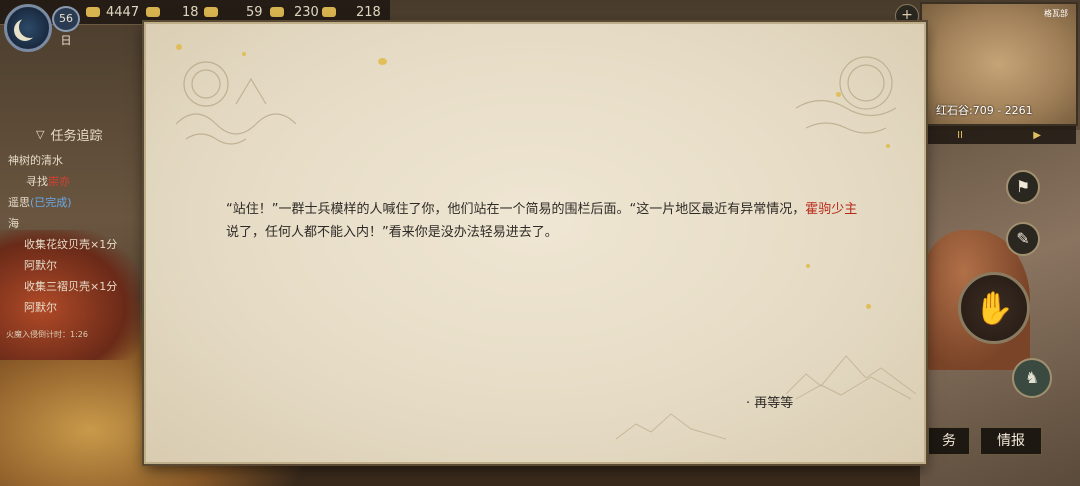 The height and width of the screenshot is (486, 1080). I want to click on quest-step: 收集三褶贝壳×1分, so click(85, 286).